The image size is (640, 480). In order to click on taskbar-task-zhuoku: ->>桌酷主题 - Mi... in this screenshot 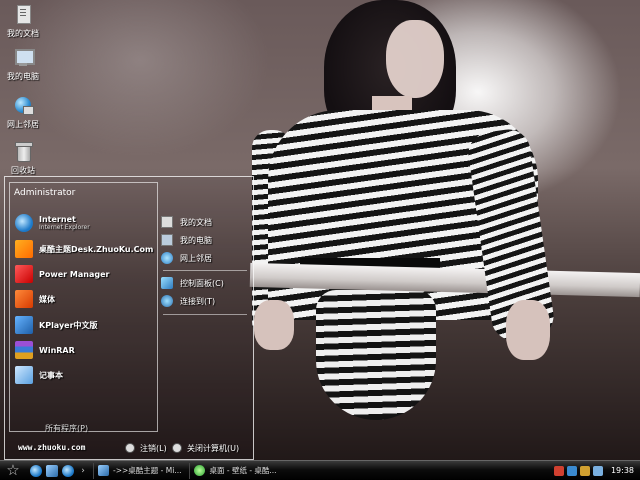, I will do `click(139, 470)`.